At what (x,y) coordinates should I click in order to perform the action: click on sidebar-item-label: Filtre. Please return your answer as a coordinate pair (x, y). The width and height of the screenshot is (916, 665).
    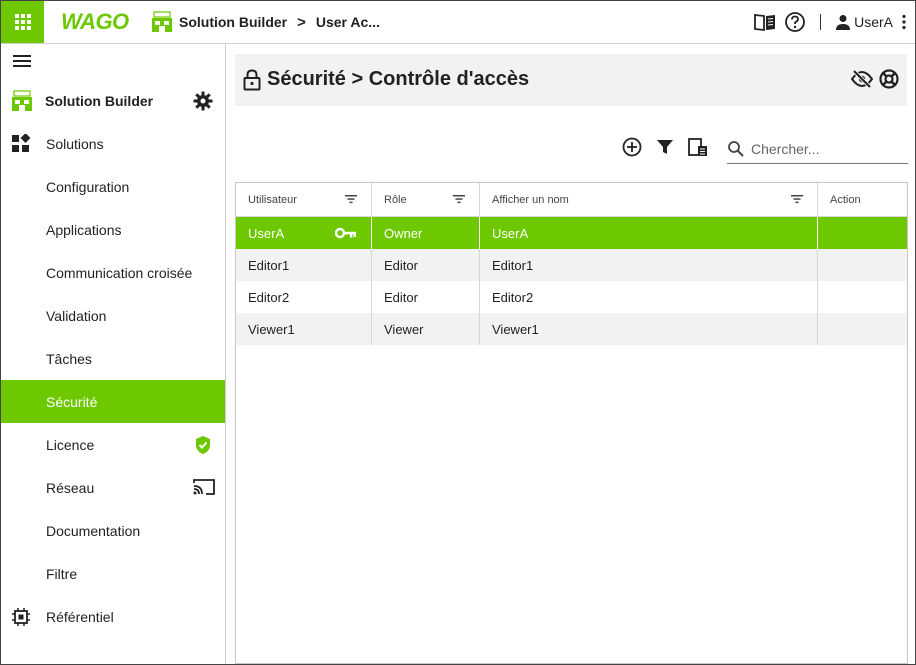
    Looking at the image, I should click on (62, 573).